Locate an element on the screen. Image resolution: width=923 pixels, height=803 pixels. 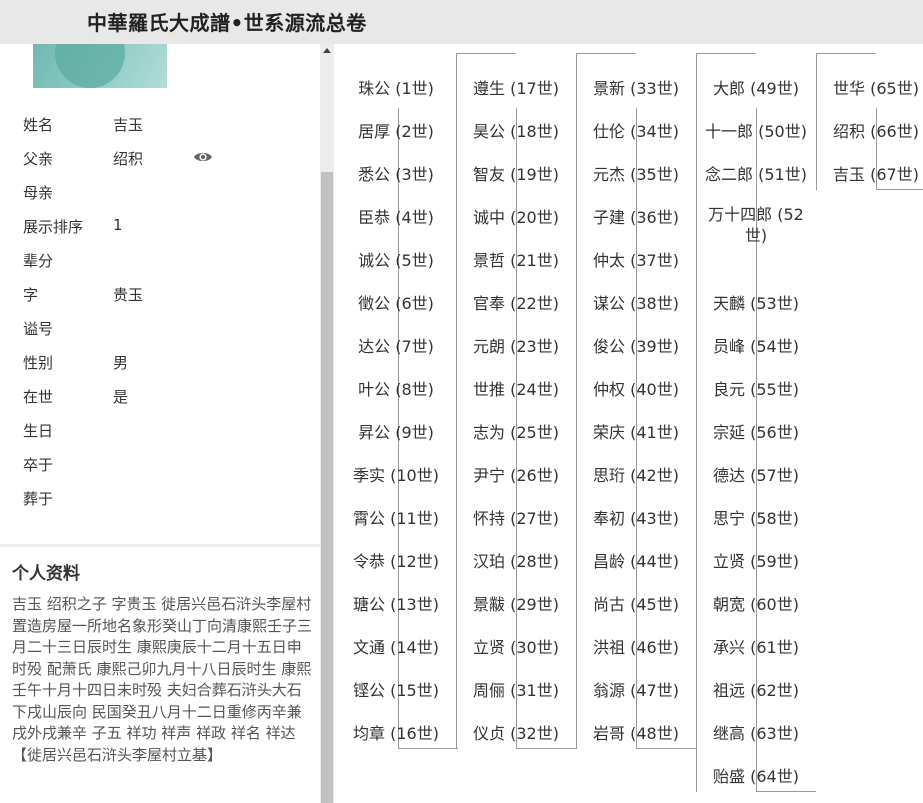
lineage-node: 俊公 (39世) is located at coordinates (636, 346).